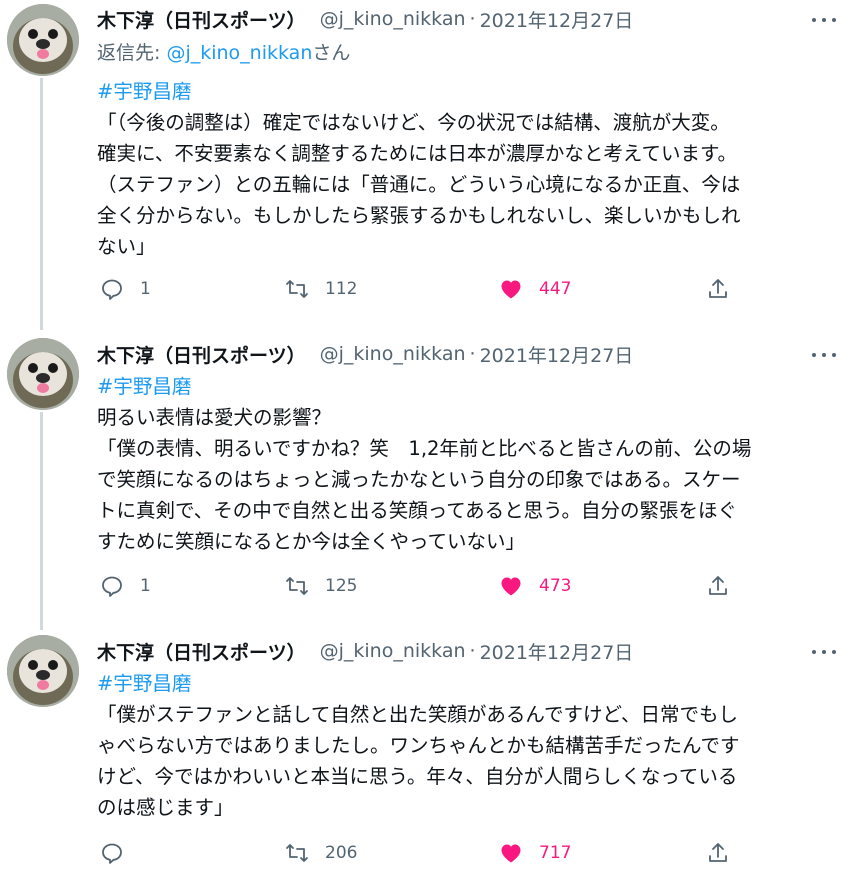 Image resolution: width=864 pixels, height=886 pixels. I want to click on tweet-text-line: 「僕の表情、明るいですかね？笑 1,2年前と比べると皆さんの前、公の場, so click(424, 448).